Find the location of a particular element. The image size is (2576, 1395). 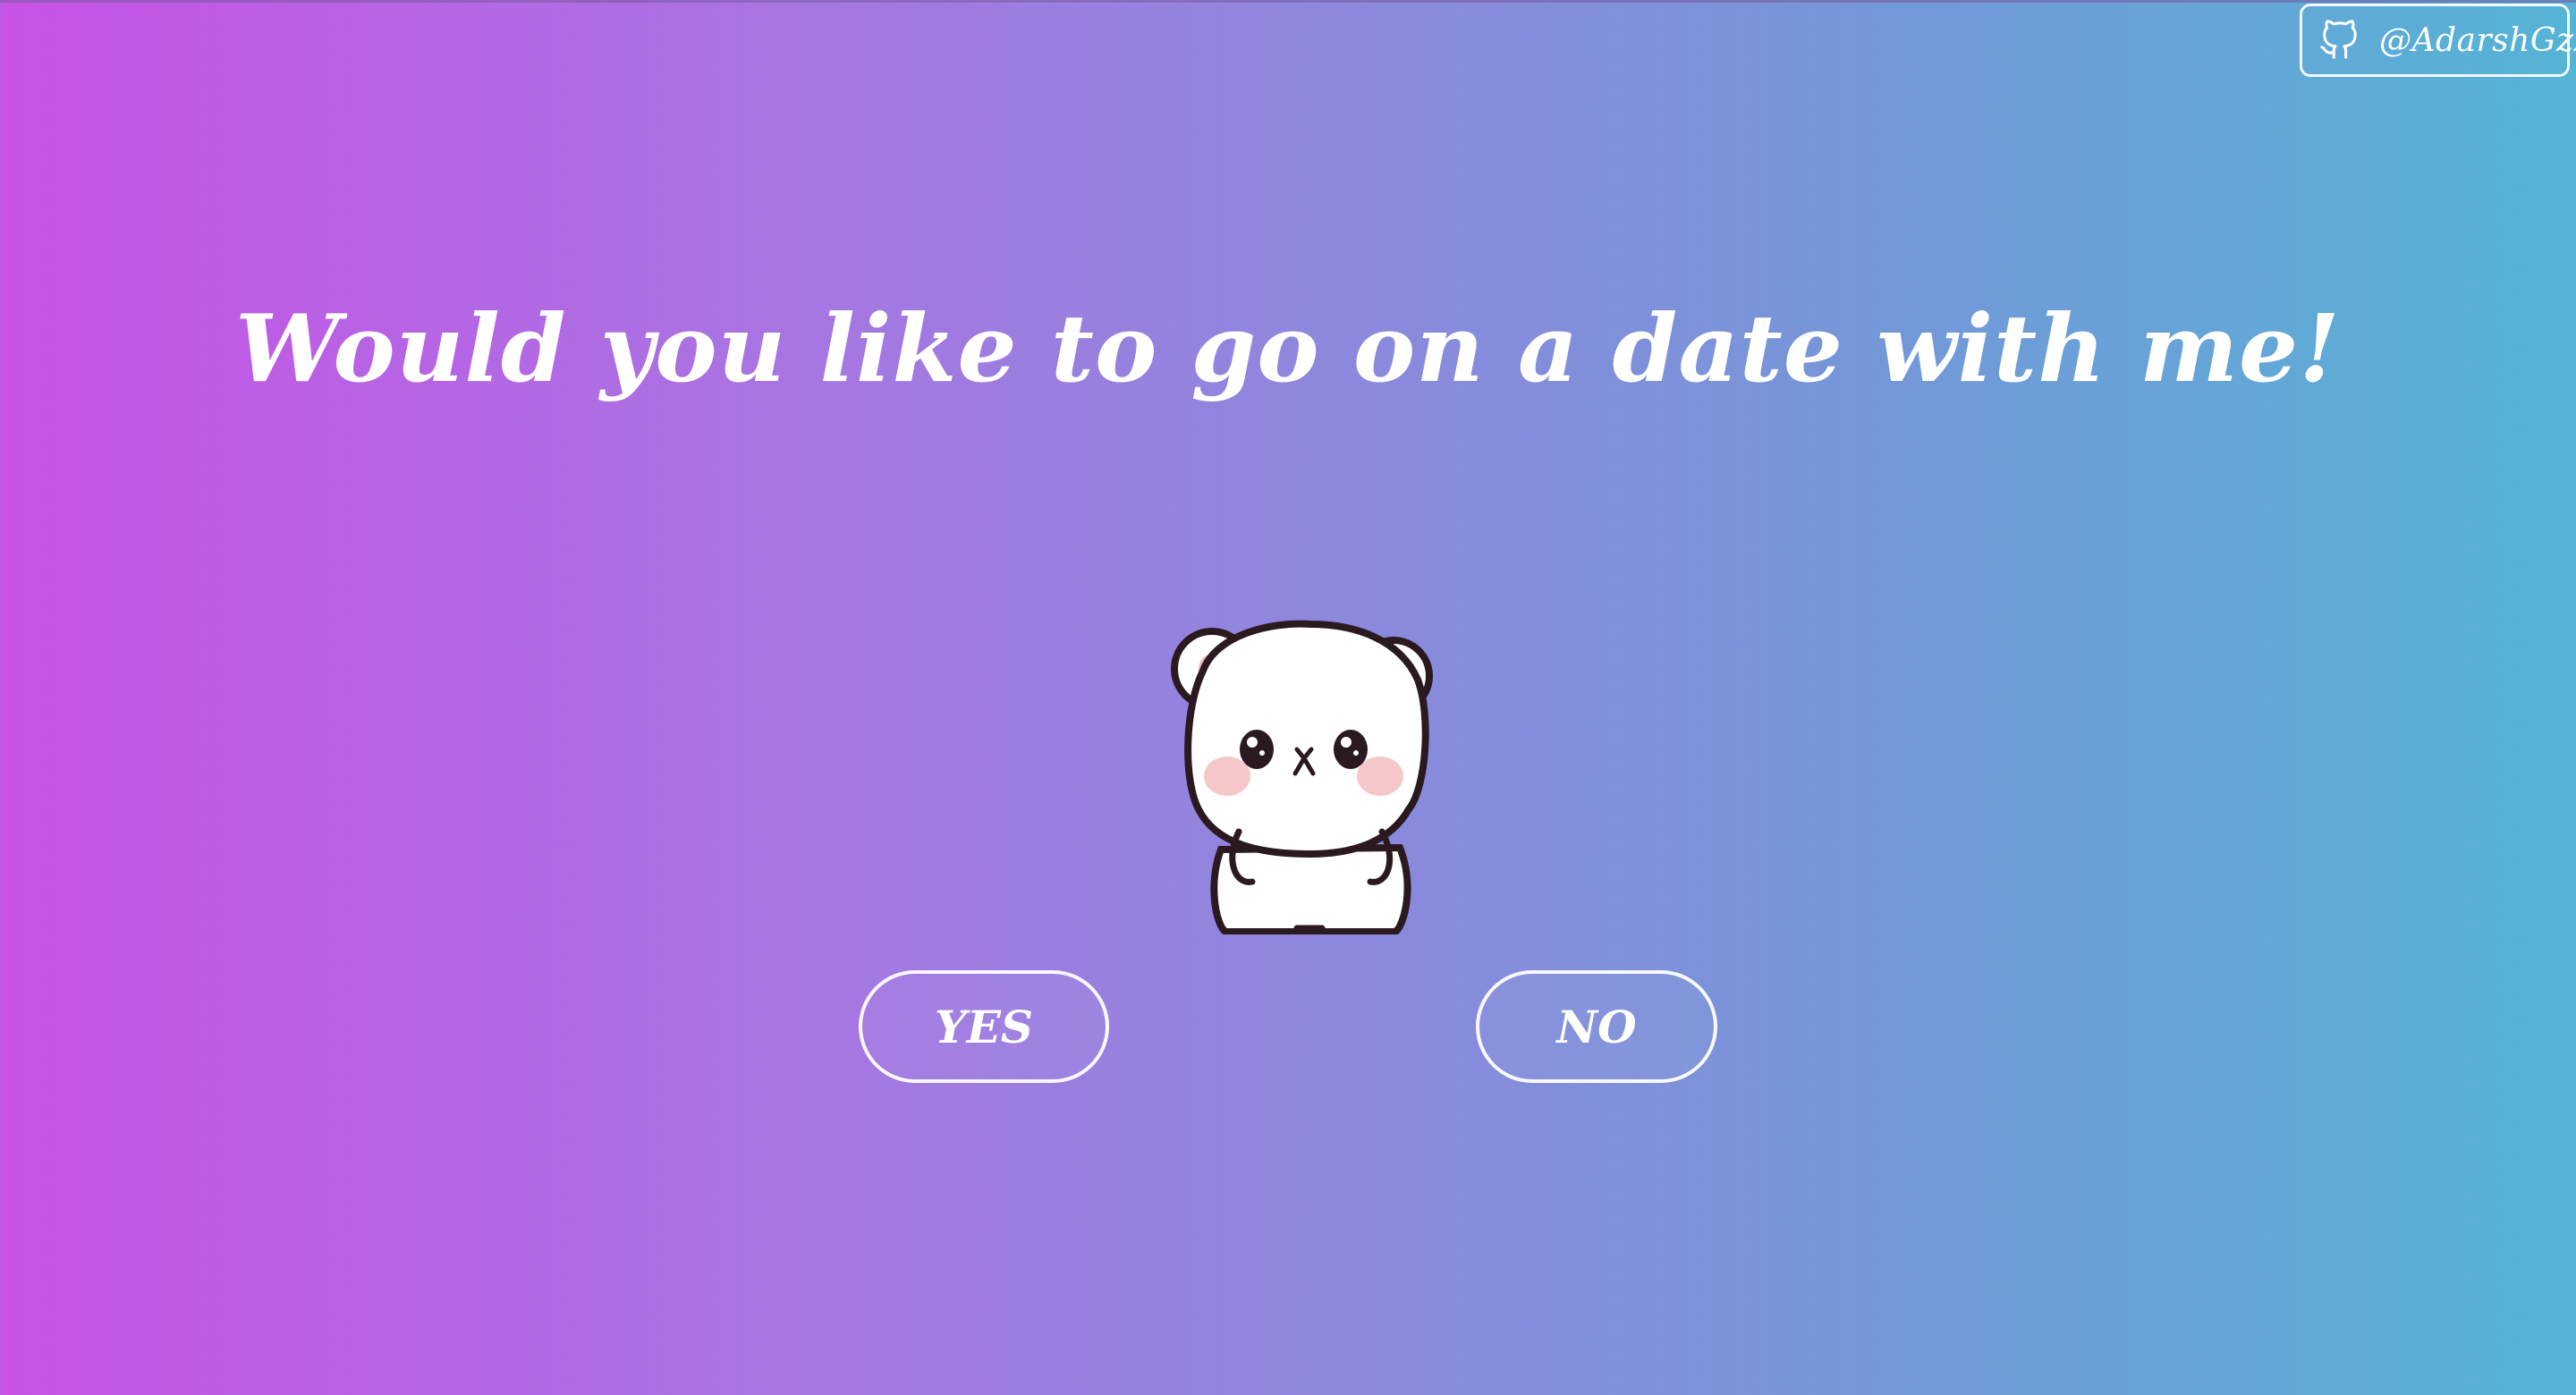

no-button: NO is located at coordinates (1596, 1026).